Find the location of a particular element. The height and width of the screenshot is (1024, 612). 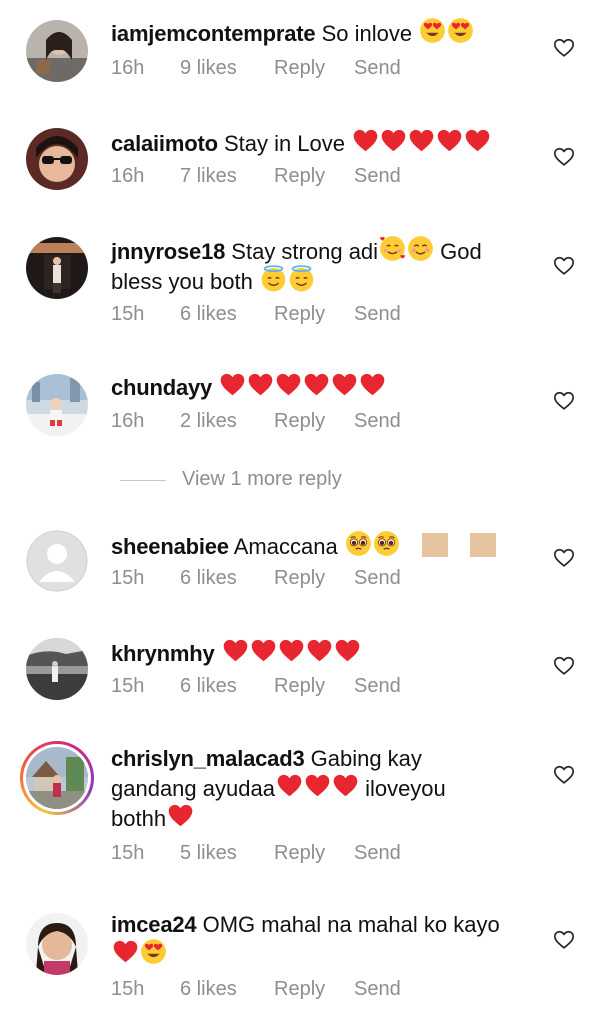

smiling-face-with-hearts-emoji-icon is located at coordinates (392, 248).